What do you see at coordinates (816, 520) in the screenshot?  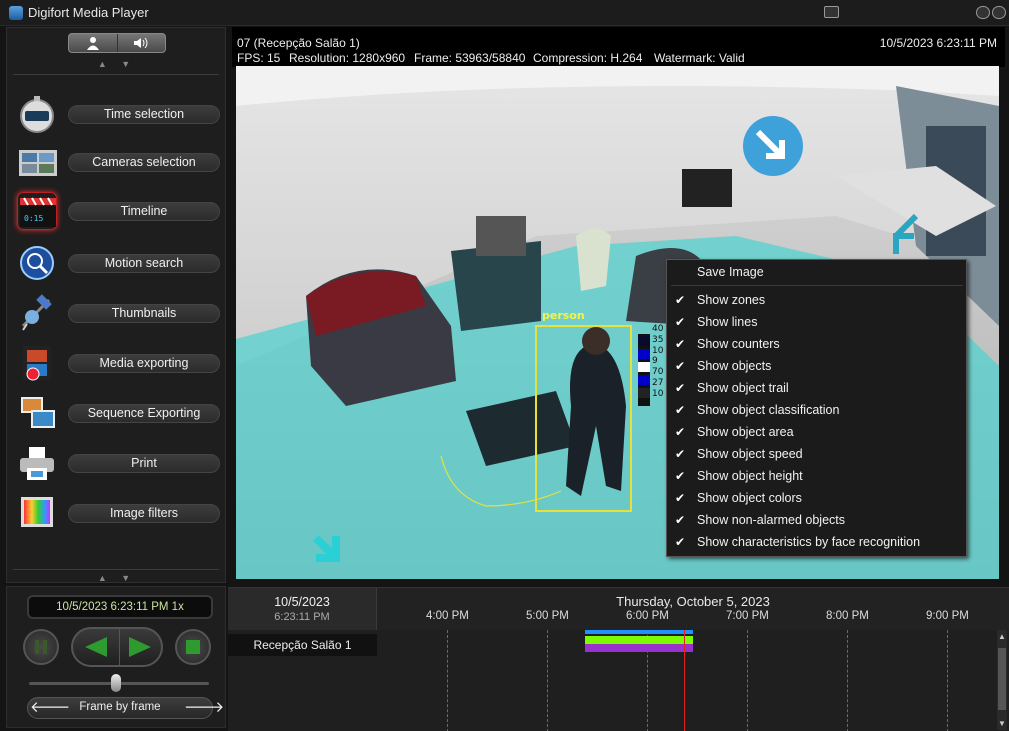 I see `context-menu-item: ✔ Show non-alarmed objects` at bounding box center [816, 520].